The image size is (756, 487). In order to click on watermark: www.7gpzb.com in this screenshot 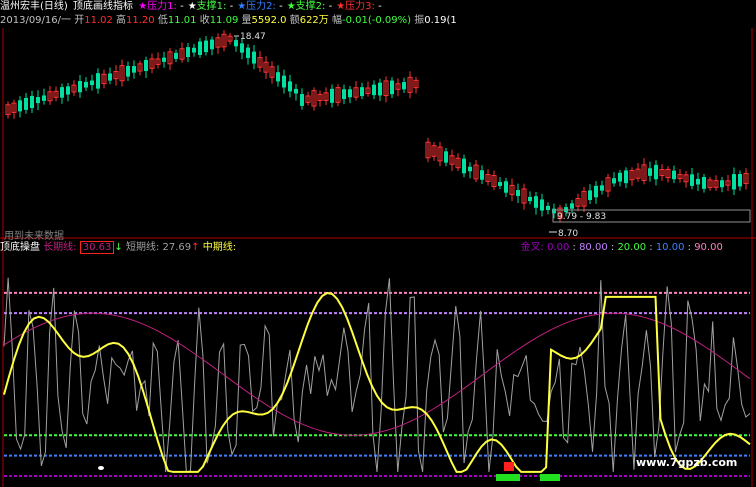, I will do `click(687, 462)`.